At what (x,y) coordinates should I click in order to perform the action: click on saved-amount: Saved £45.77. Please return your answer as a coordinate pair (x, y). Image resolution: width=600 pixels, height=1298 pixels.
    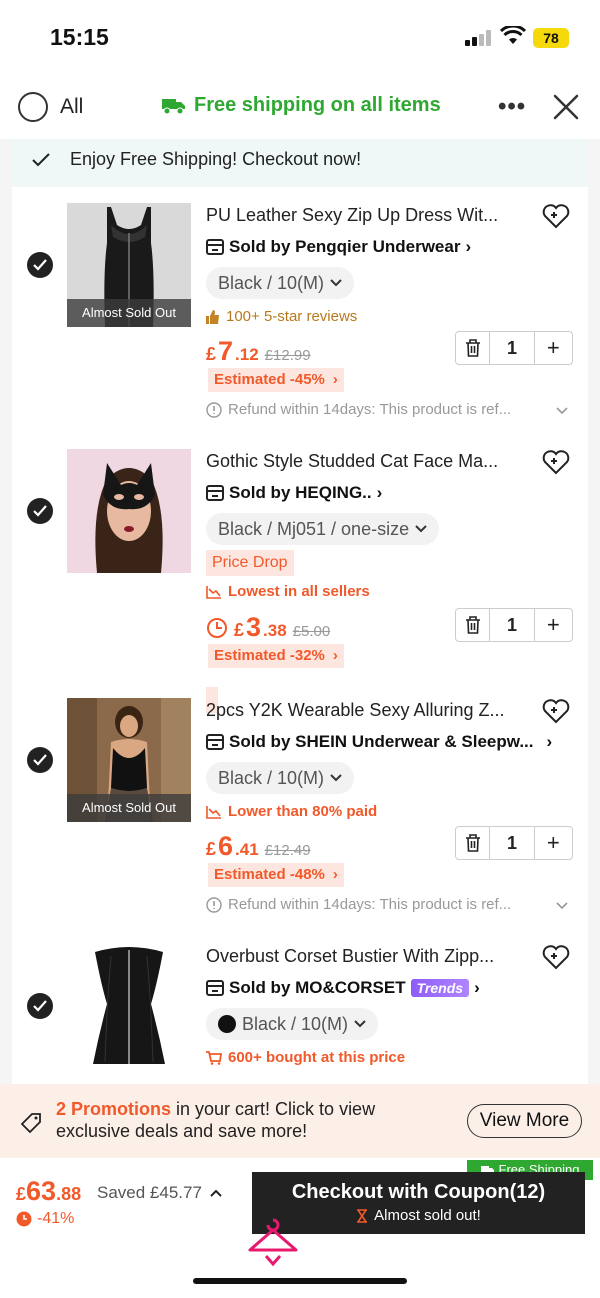
    Looking at the image, I should click on (159, 1193).